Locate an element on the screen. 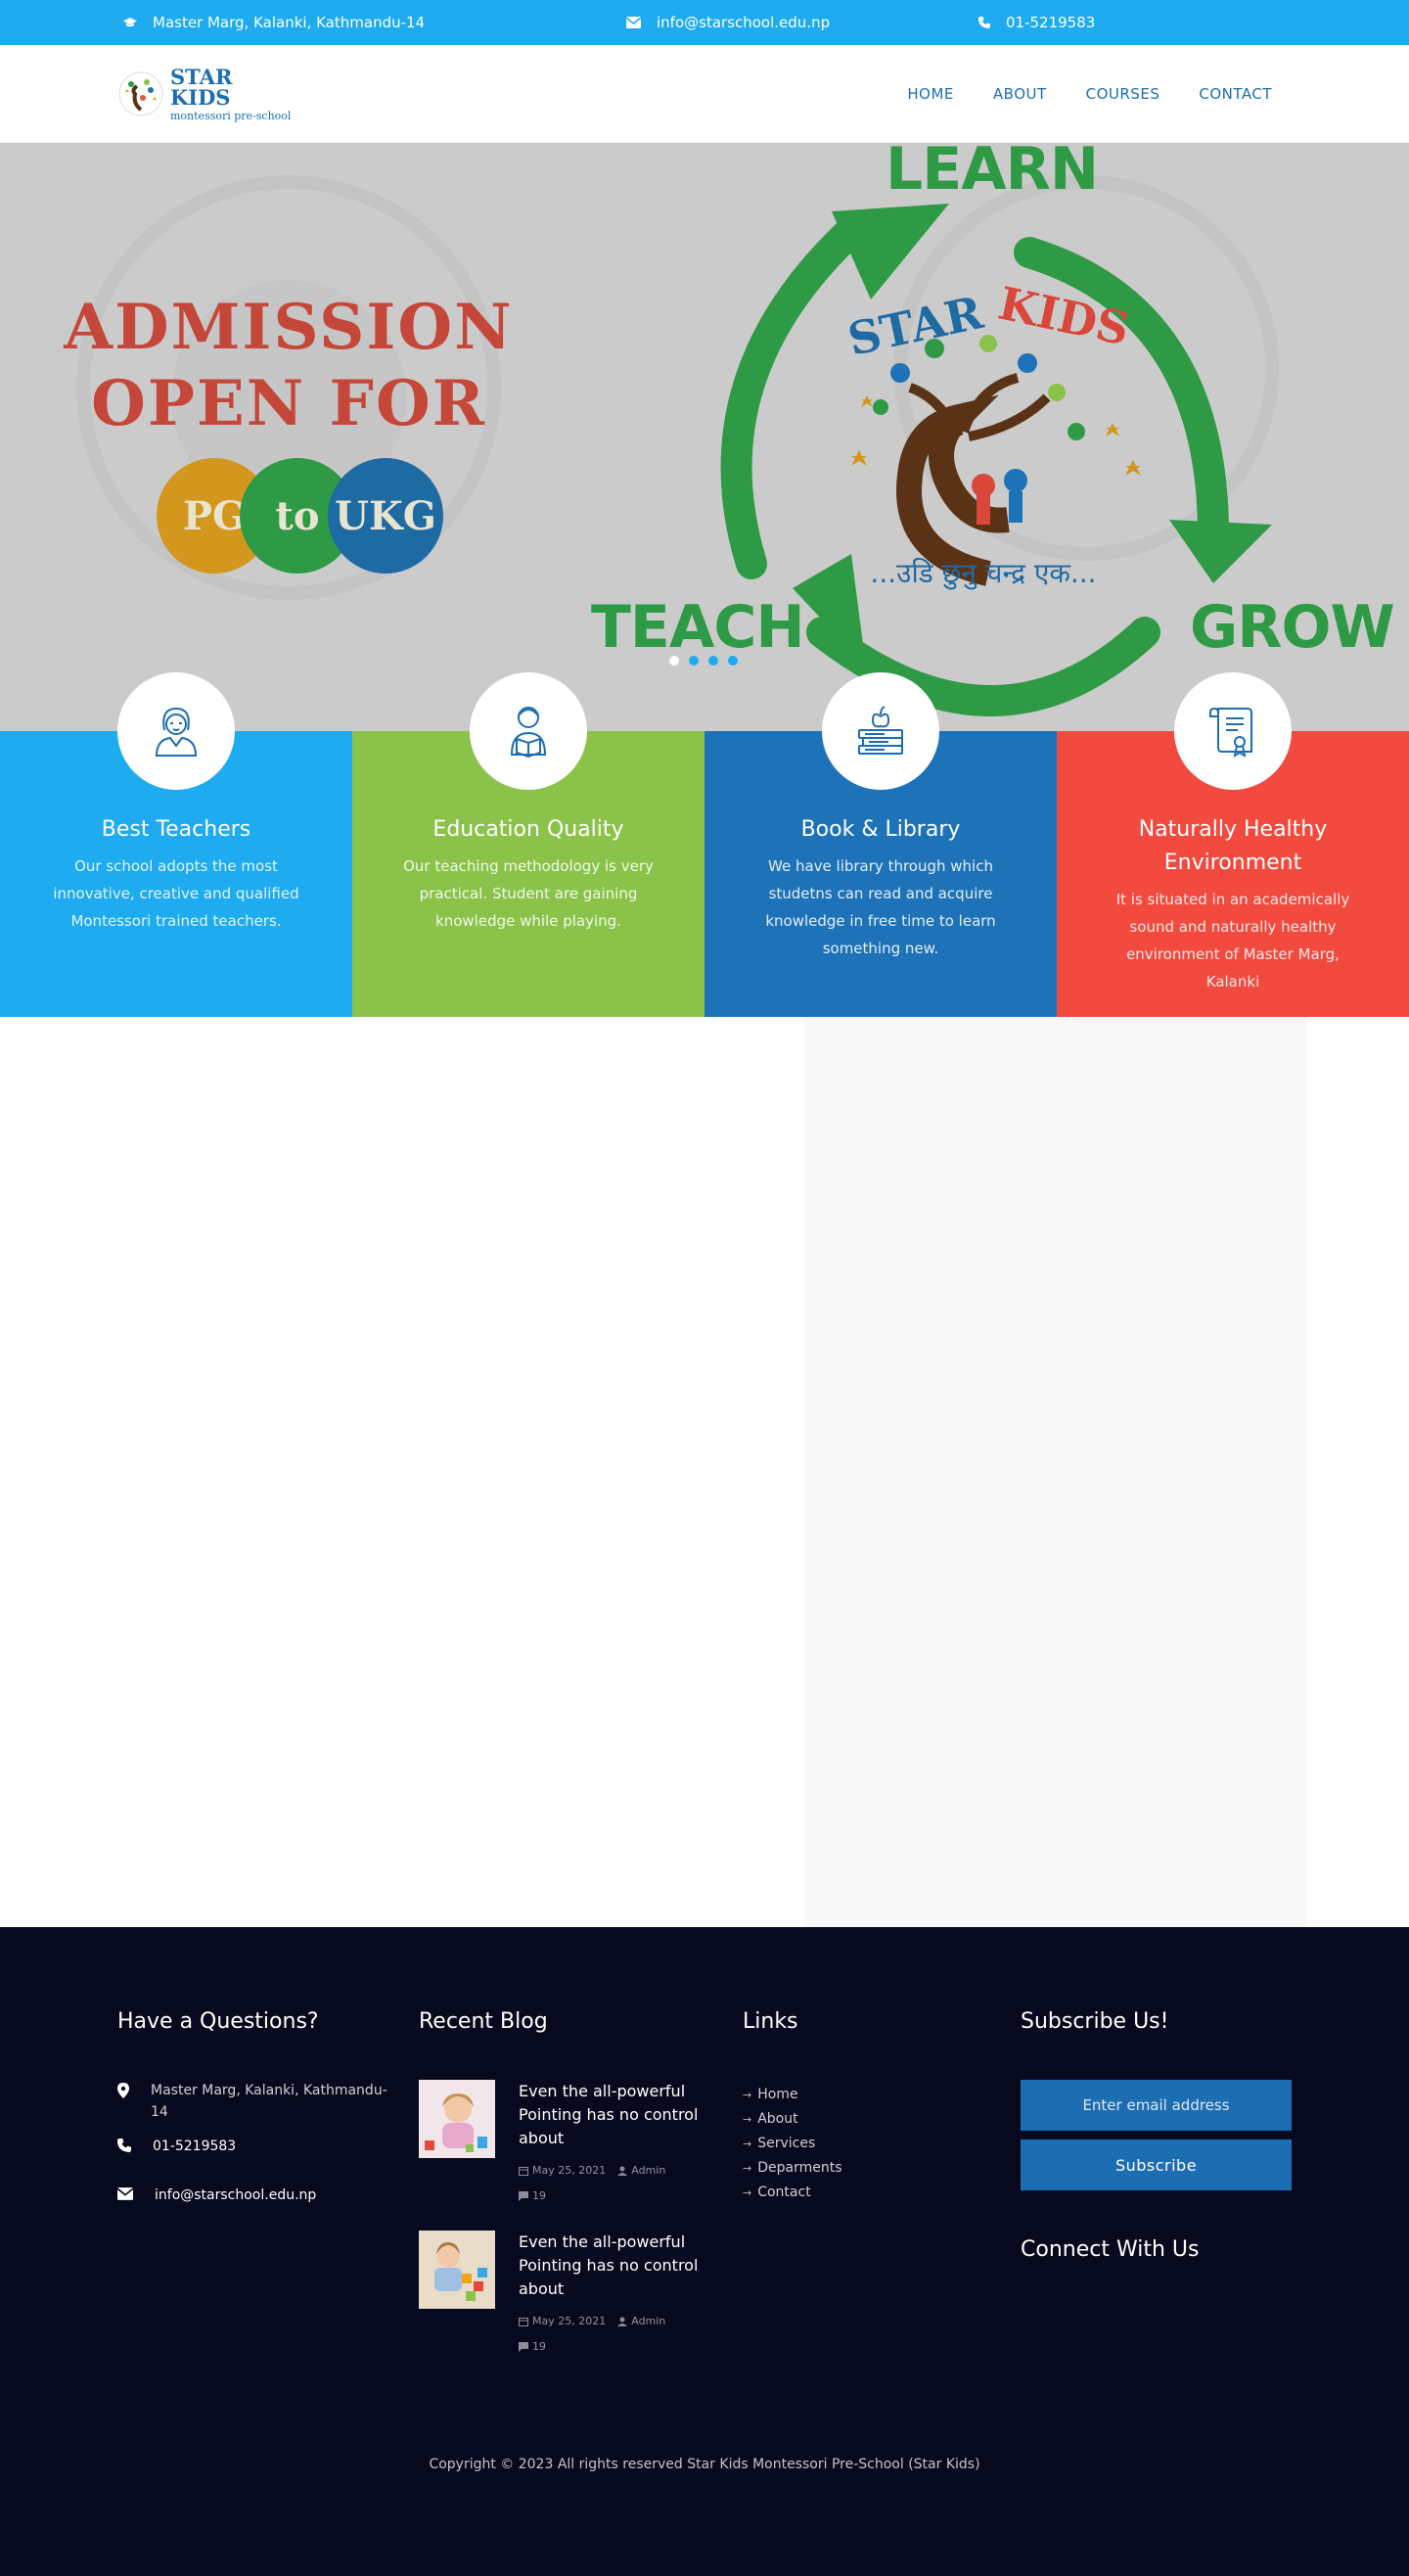 The height and width of the screenshot is (2576, 1409). footer-link-home: Home is located at coordinates (792, 2095).